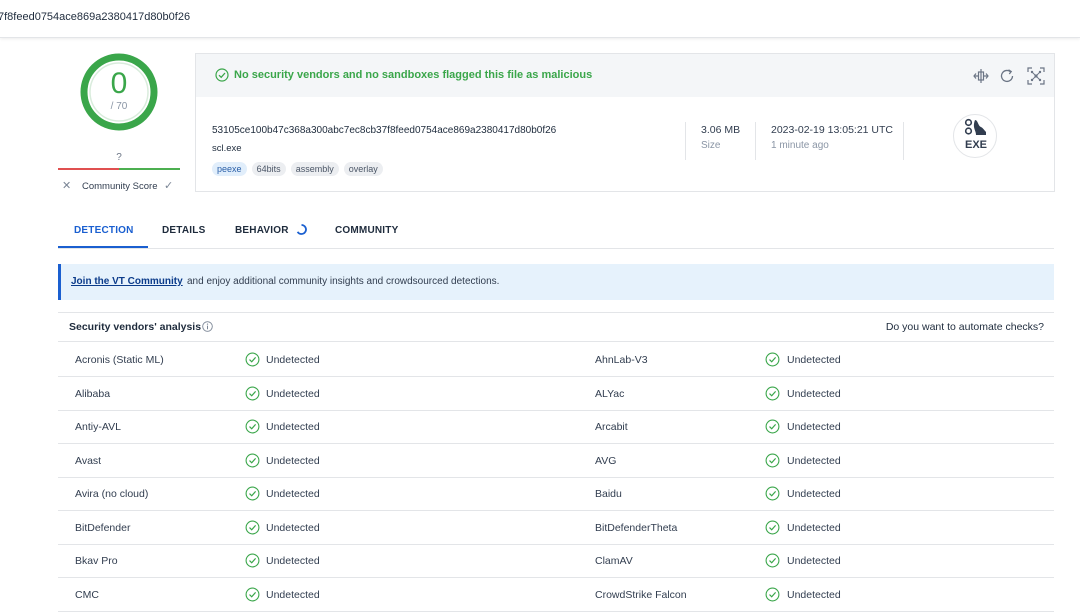  I want to click on vendor-name: Arcabit, so click(611, 427).